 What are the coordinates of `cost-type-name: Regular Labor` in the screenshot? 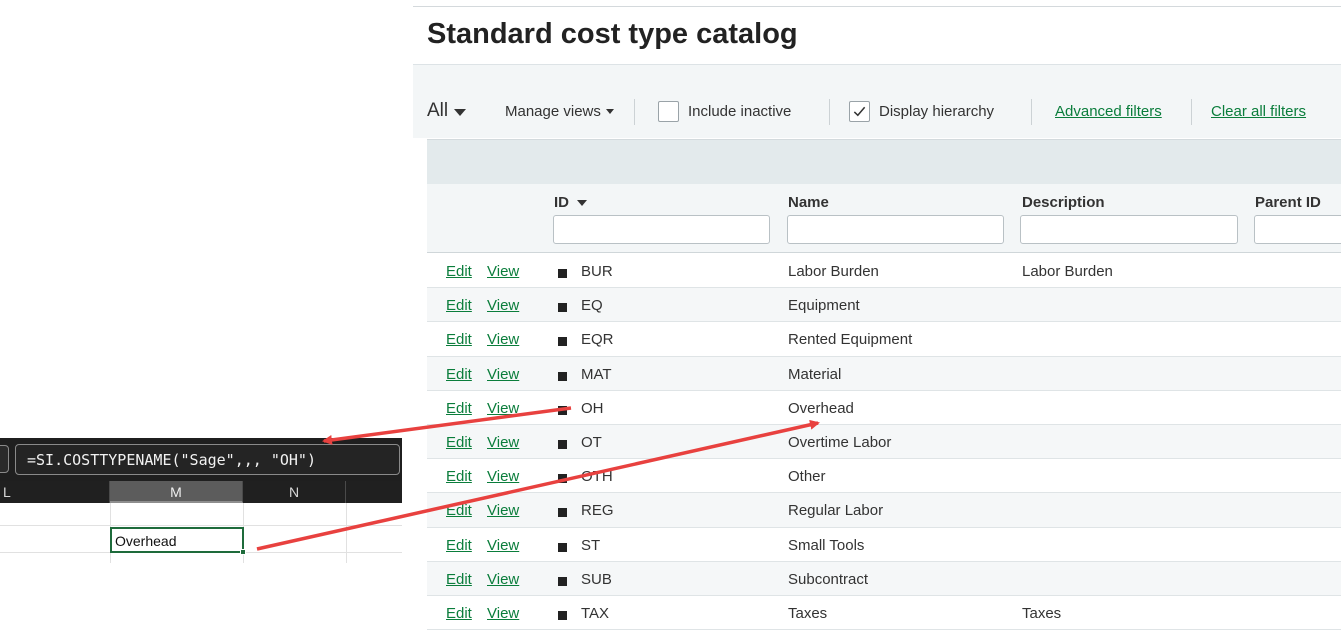 It's located at (836, 511).